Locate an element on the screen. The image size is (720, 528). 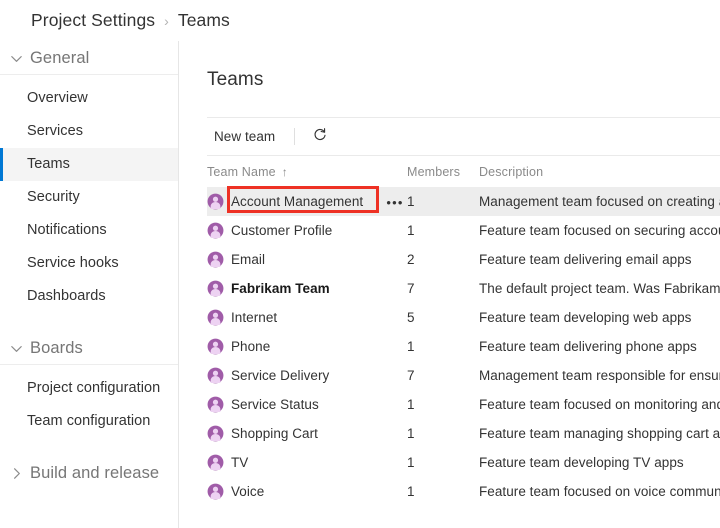
table-row: TV 1 Feature team developing TV apps is located at coordinates (463, 462).